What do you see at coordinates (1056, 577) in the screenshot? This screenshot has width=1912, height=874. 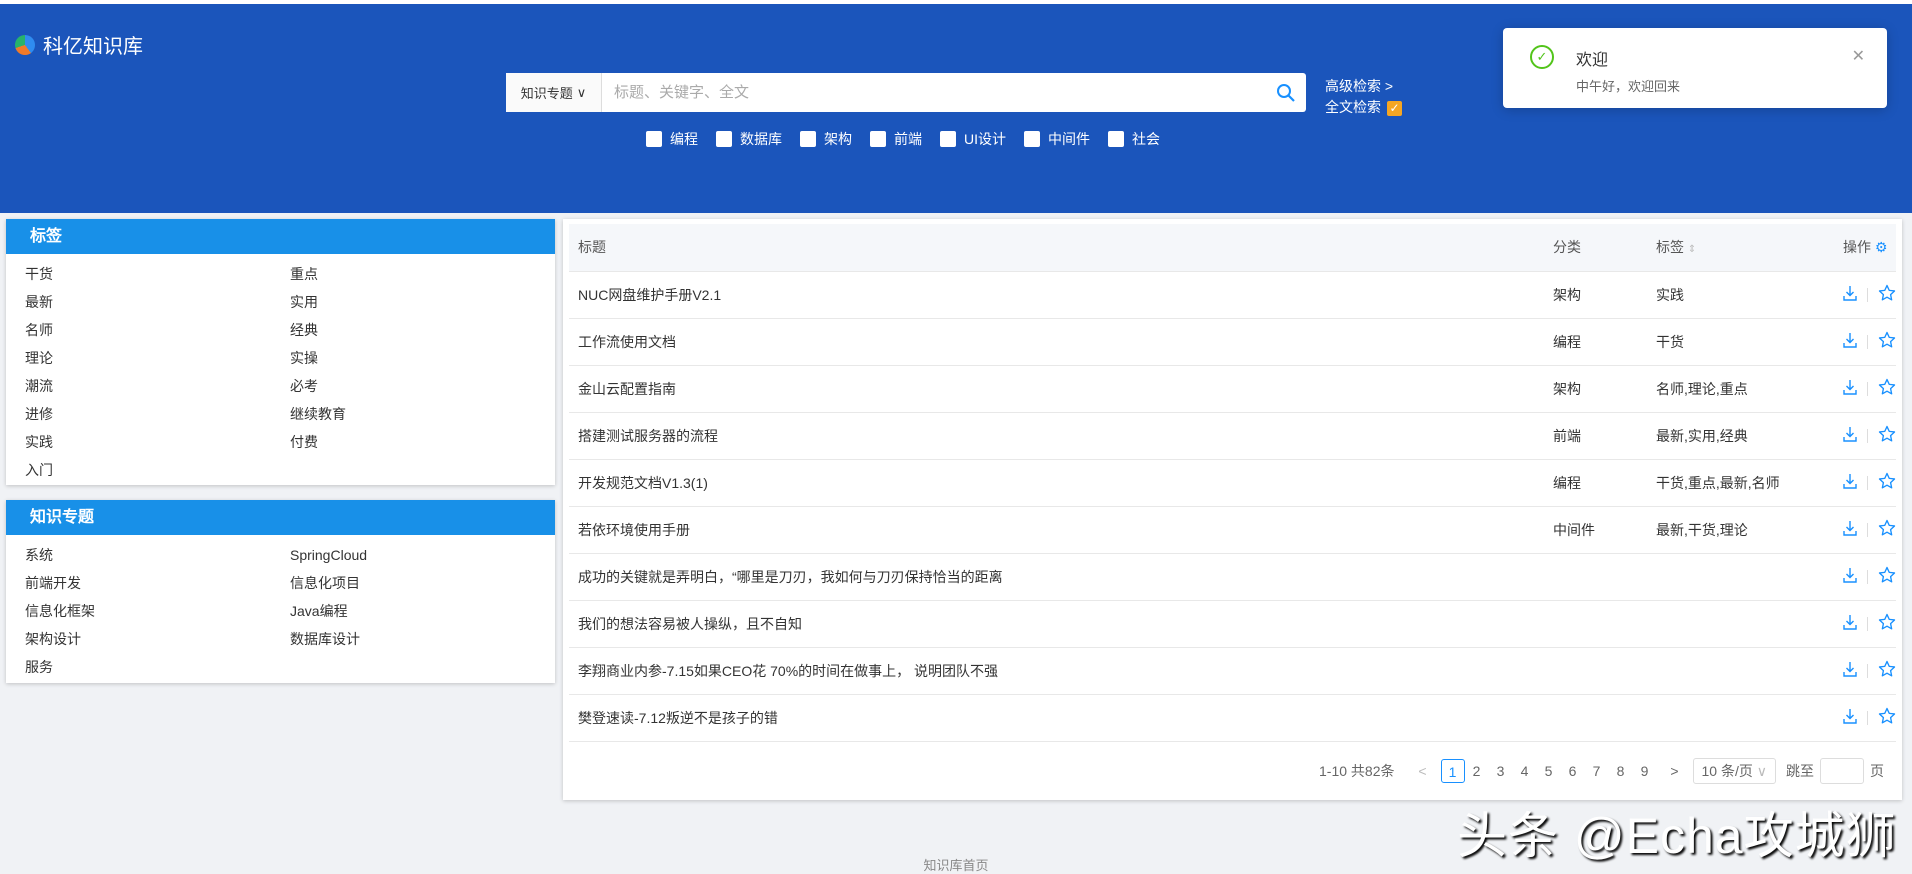 I see `doc-title: 成功的关键就是弄明白，“哪里是刀刃，我如何与刀刃保持恰当的距离` at bounding box center [1056, 577].